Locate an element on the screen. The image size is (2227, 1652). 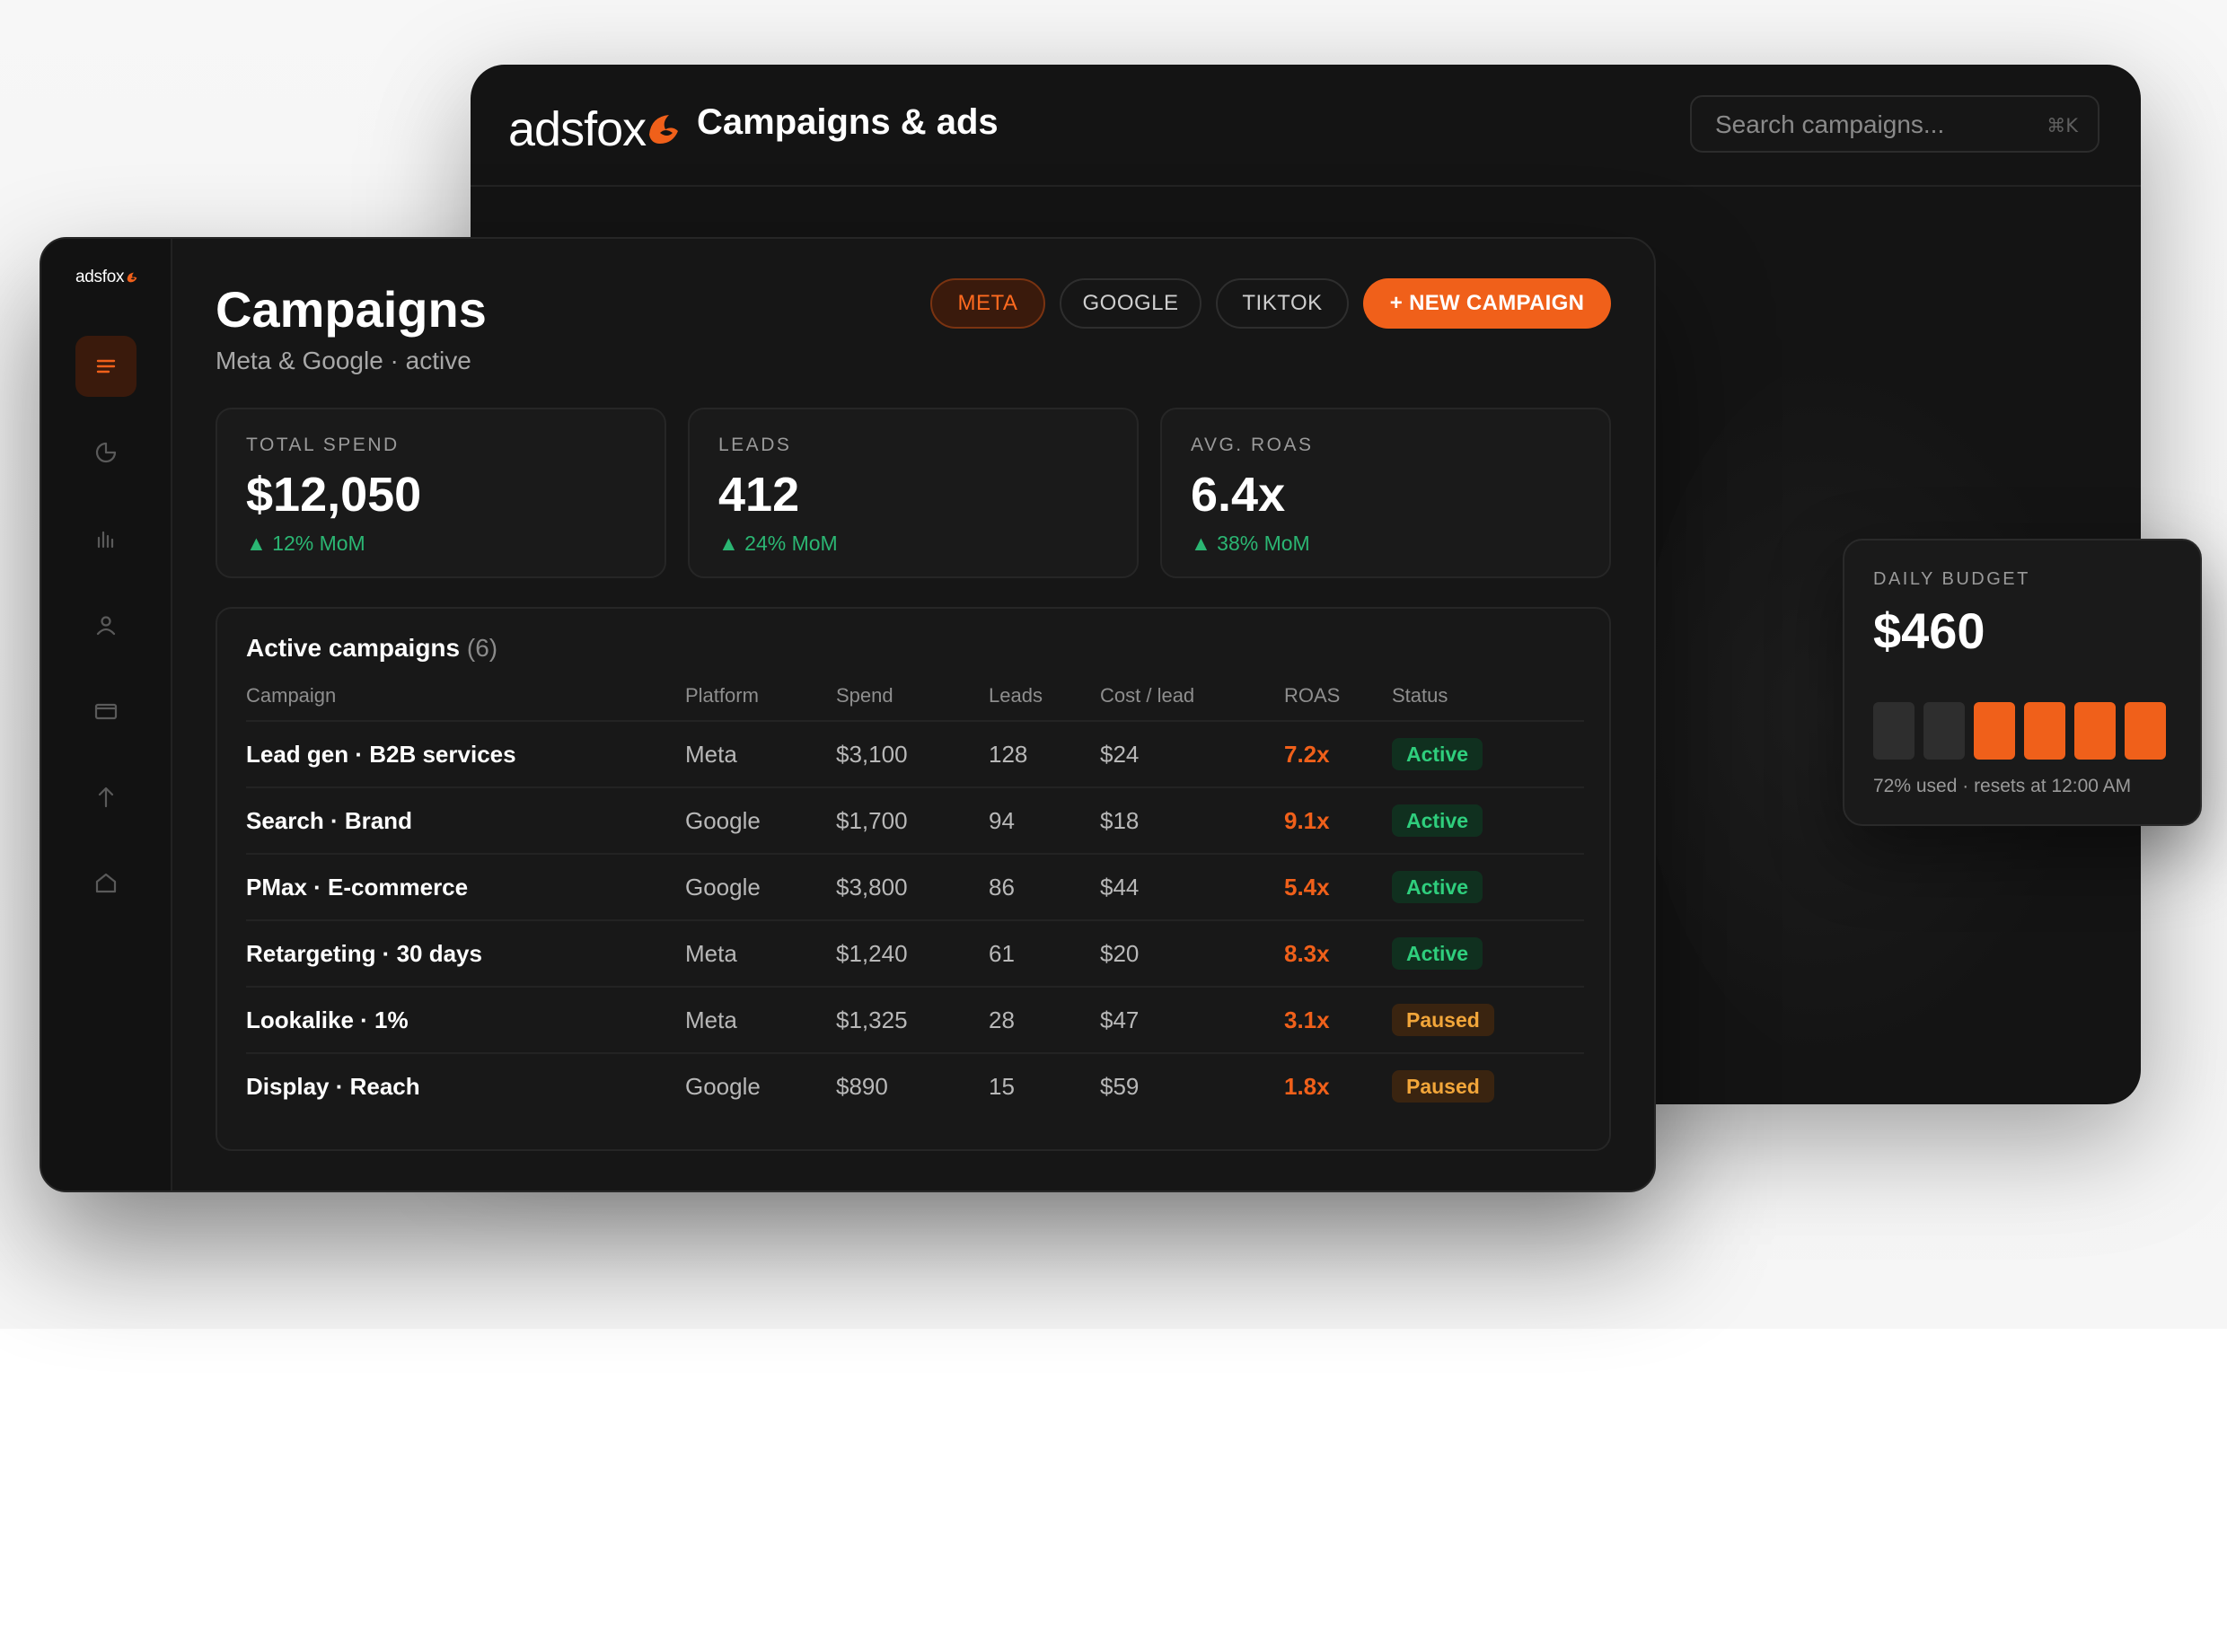
page-subtitle: Meta & Google · active is located at coordinates (343, 360).